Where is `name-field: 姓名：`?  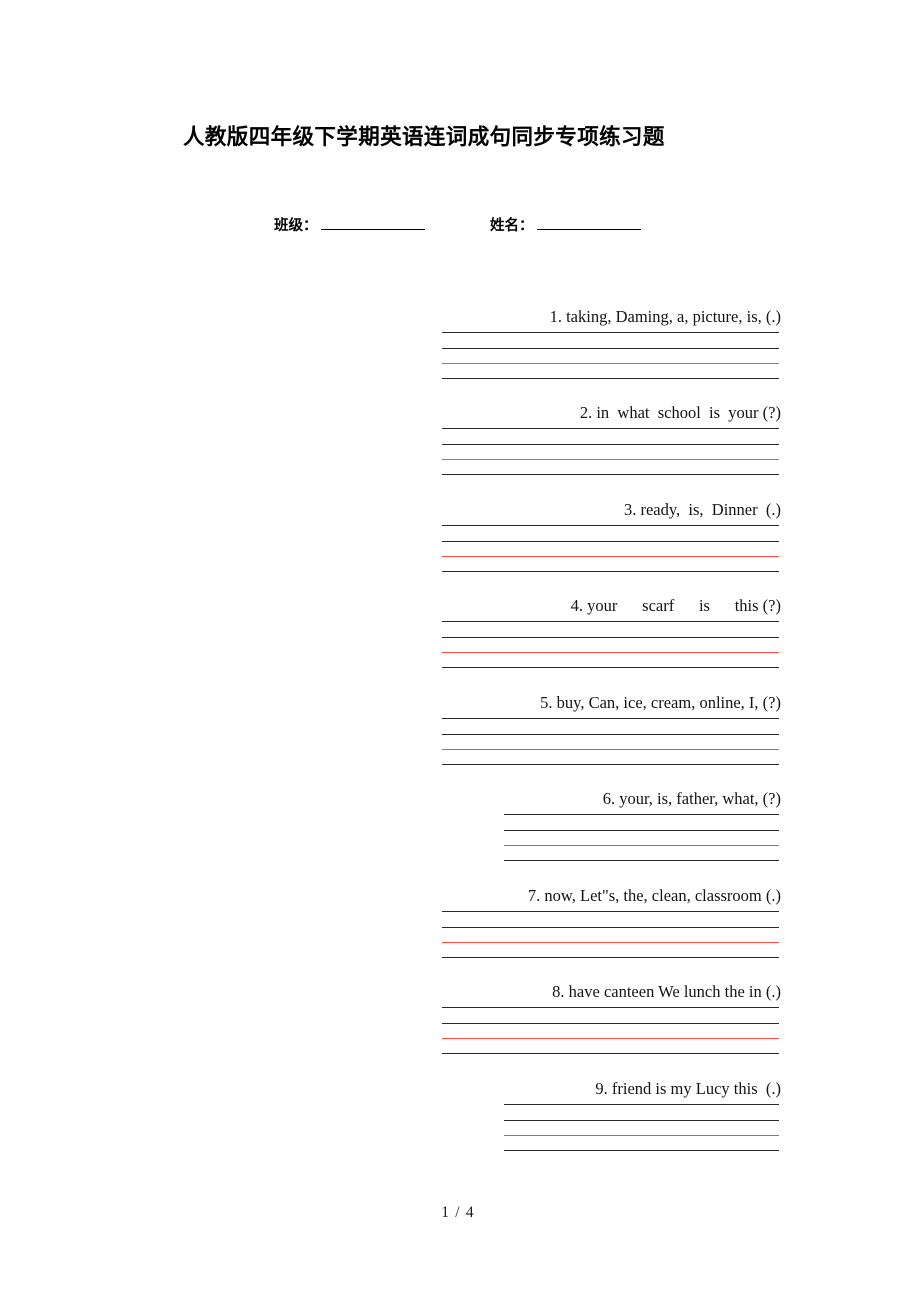 name-field: 姓名： is located at coordinates (565, 225).